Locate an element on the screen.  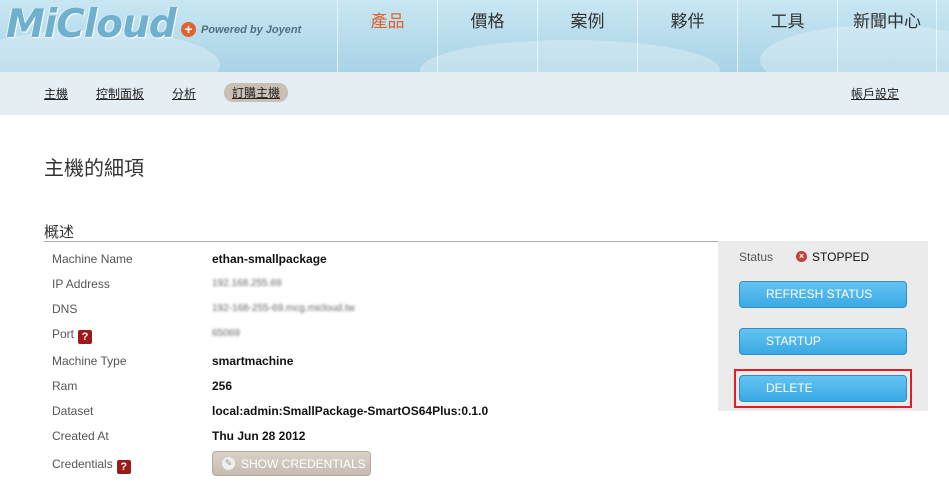
detail-row-machine-type: Machine Type smartmachine is located at coordinates (382, 364).